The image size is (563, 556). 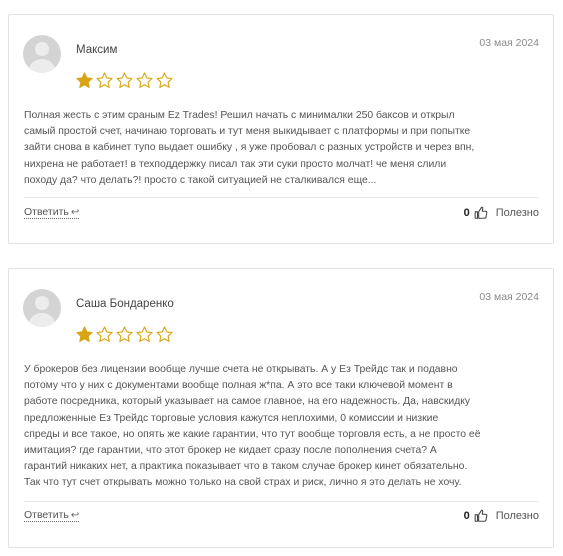 What do you see at coordinates (125, 304) in the screenshot?
I see `review-author: Саша Бондаренко` at bounding box center [125, 304].